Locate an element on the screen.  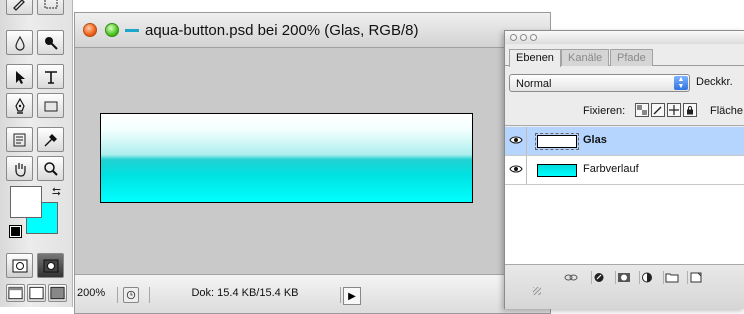
document-size-info: Dok: 15.4 KB/15.4 KB is located at coordinates (245, 295).